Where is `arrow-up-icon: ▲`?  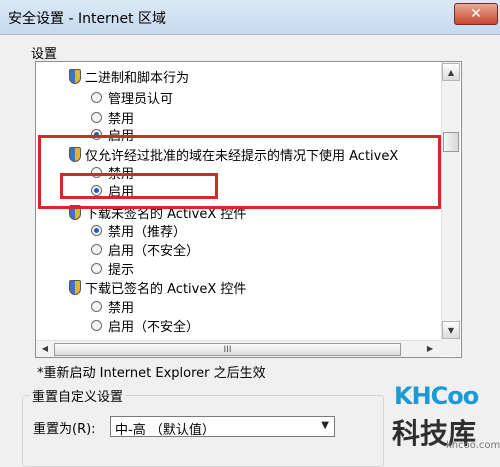 arrow-up-icon: ▲ is located at coordinates (451, 72).